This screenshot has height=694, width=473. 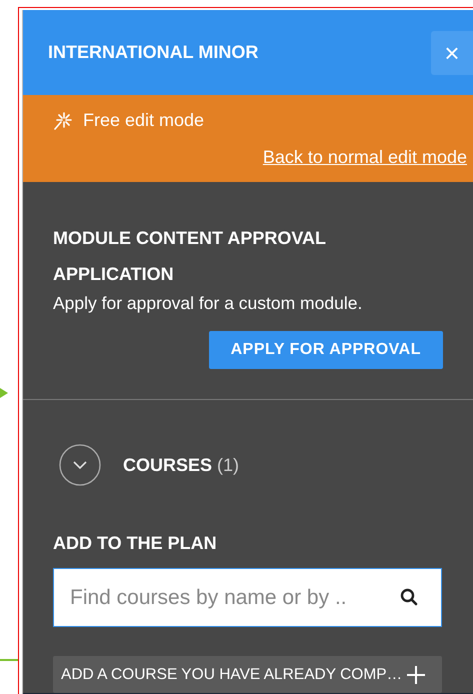 I want to click on normal-mode-link: Back to normal edit mode, so click(x=364, y=157).